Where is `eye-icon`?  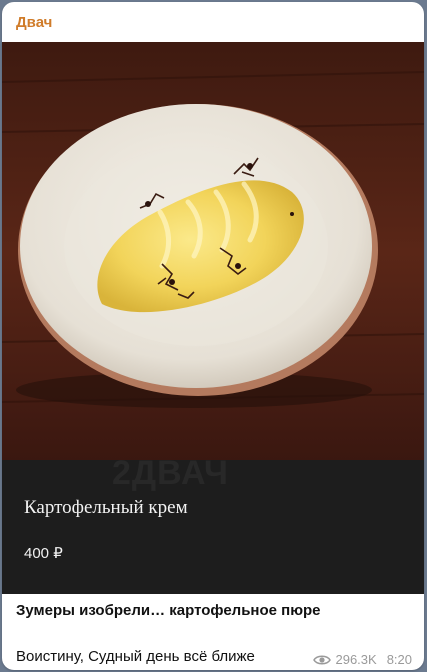
eye-icon is located at coordinates (322, 659).